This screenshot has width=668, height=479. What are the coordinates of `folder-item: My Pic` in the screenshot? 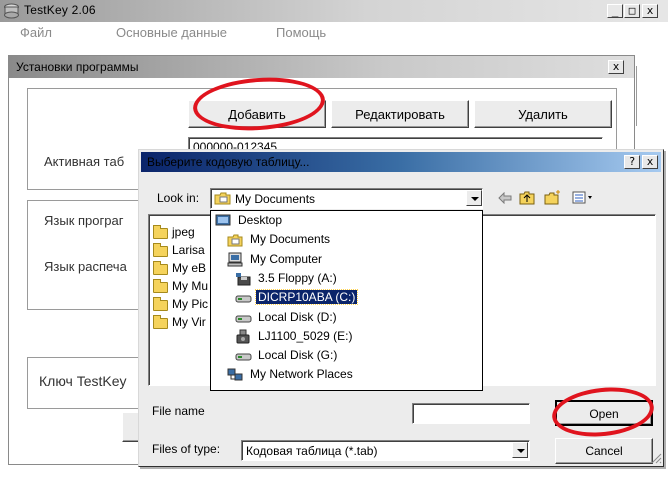 It's located at (181, 304).